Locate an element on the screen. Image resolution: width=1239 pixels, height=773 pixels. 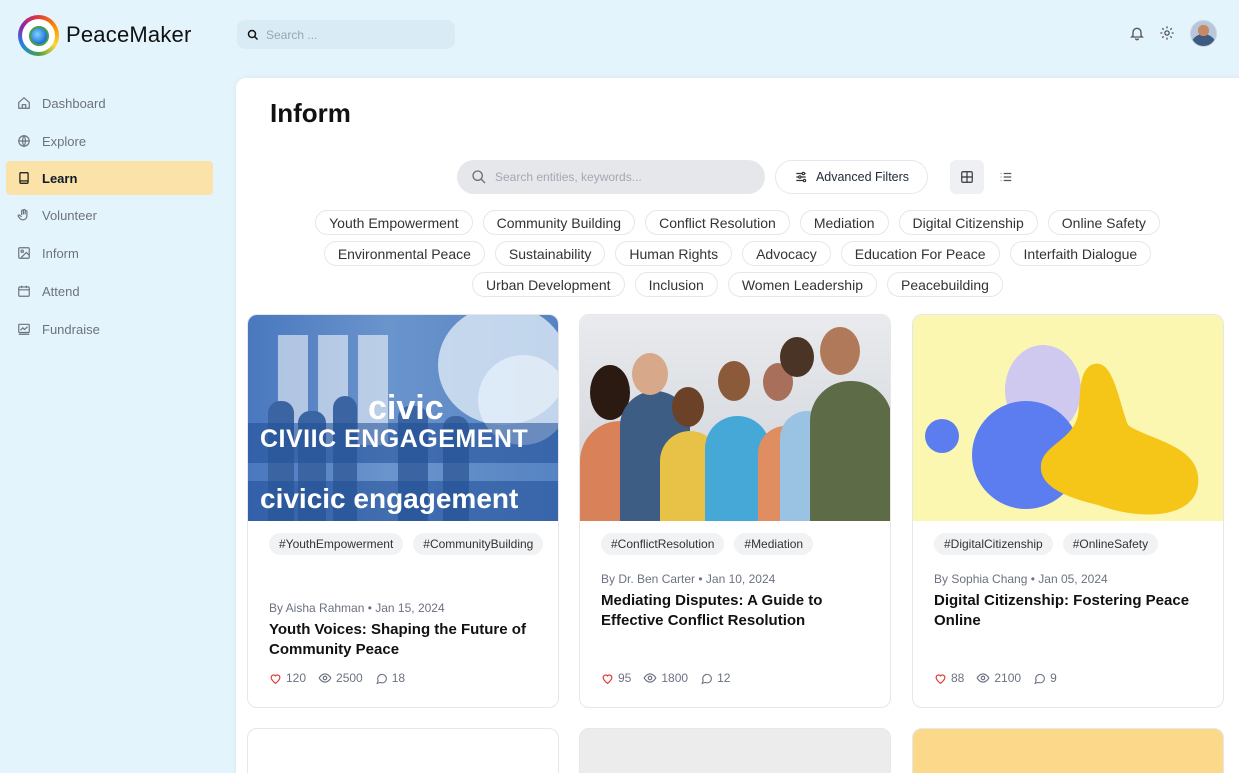
sidebar-item-attend: Attend is located at coordinates (109, 291).